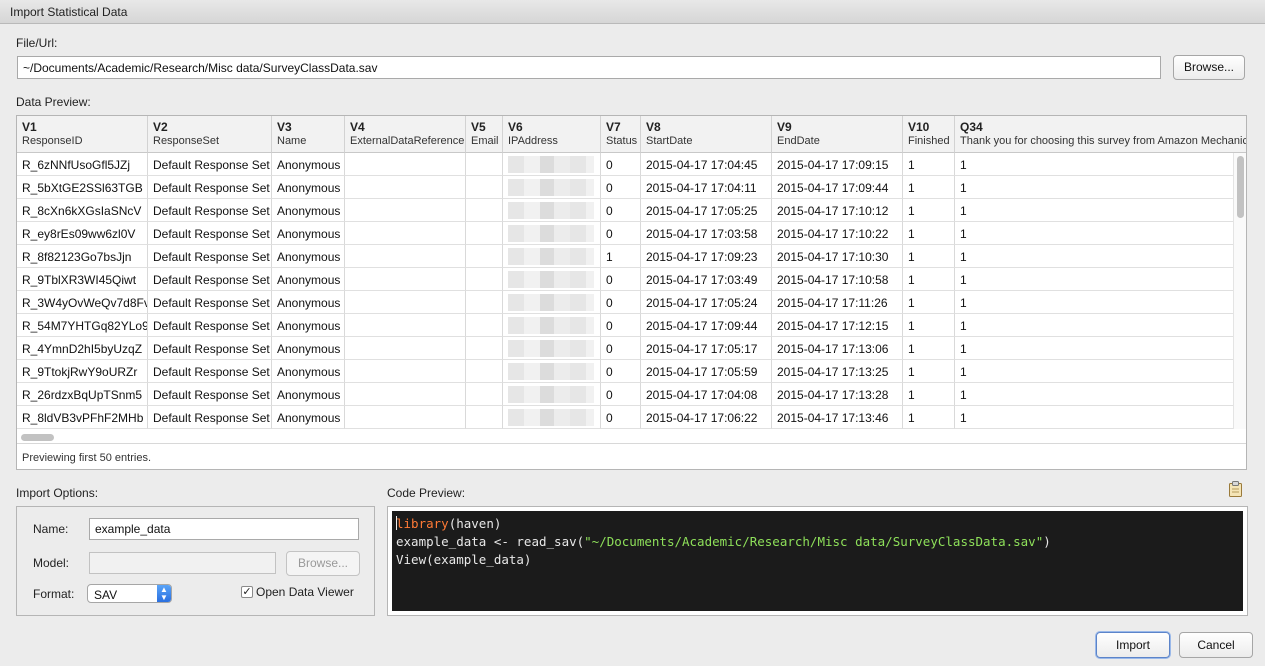 This screenshot has height=666, width=1265. I want to click on column-name: StartDate, so click(669, 141).